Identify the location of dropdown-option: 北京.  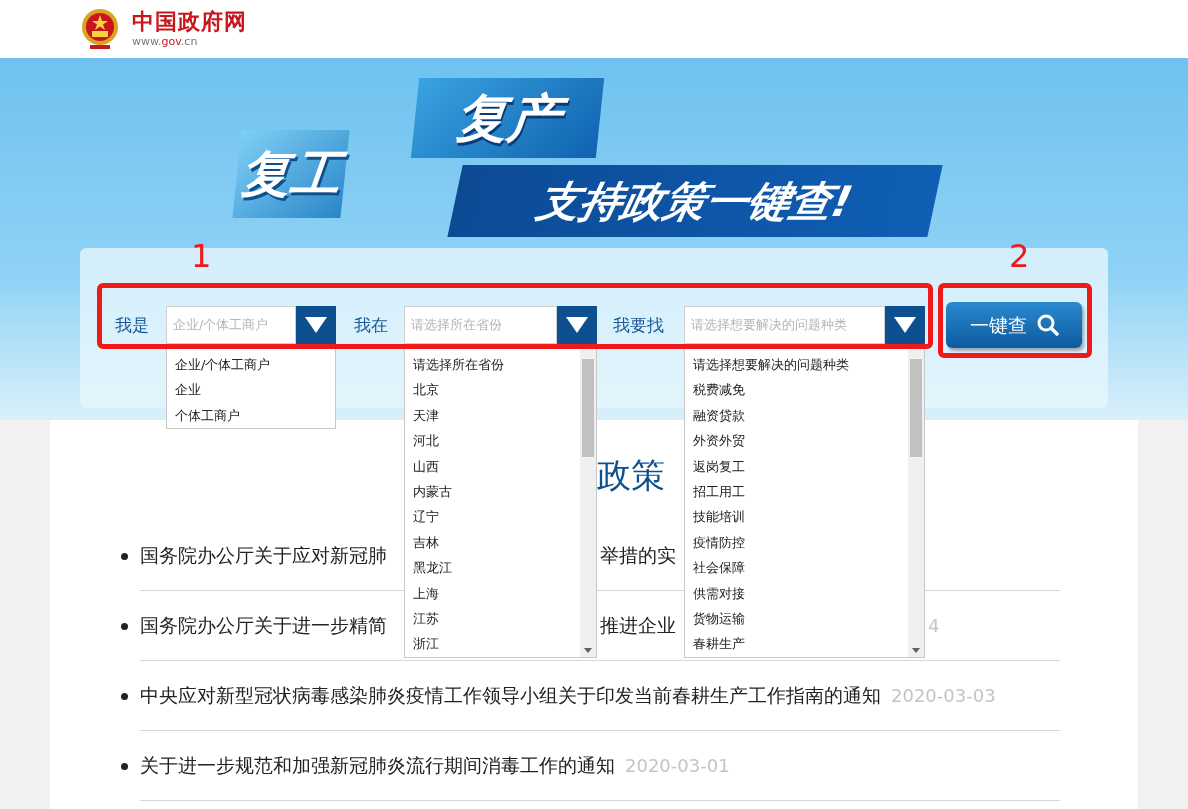
(492, 390).